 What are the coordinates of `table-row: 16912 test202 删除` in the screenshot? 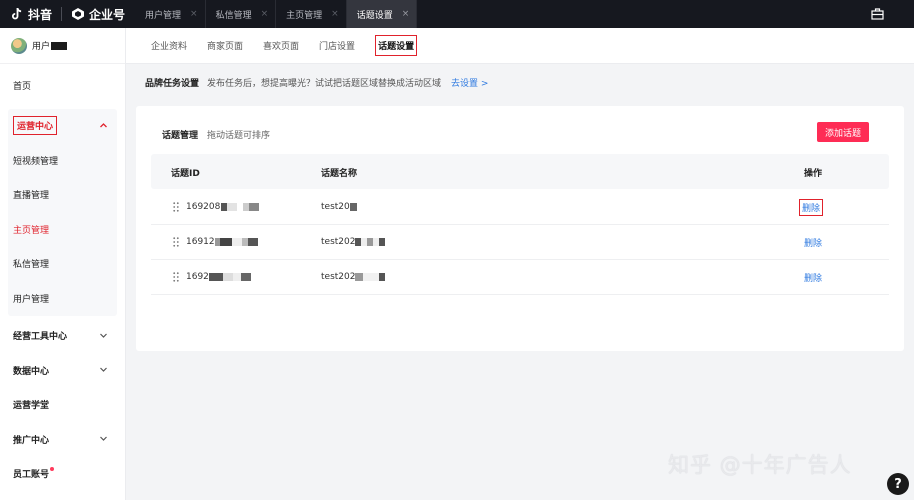 It's located at (520, 242).